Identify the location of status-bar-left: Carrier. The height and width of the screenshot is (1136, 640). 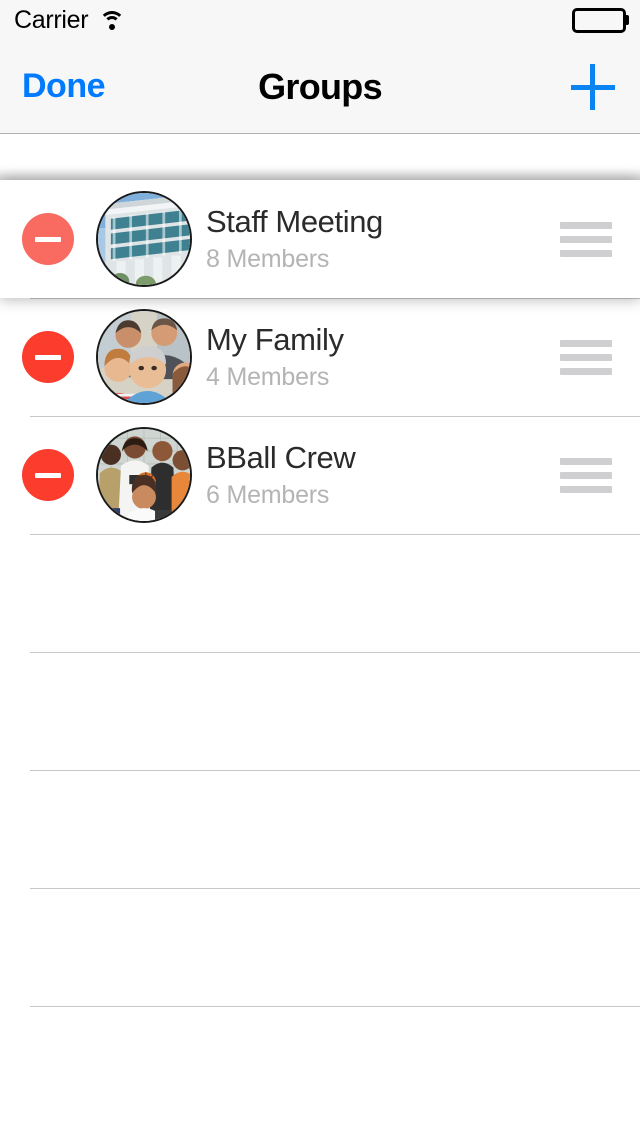
(70, 20).